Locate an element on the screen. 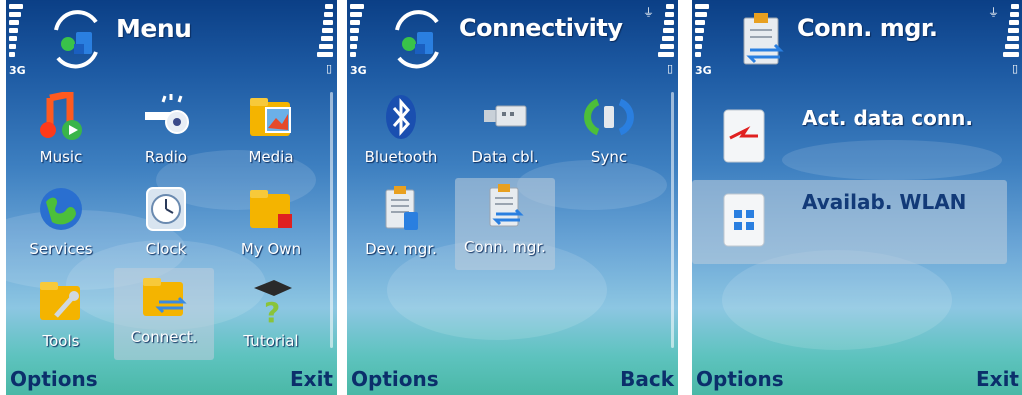 The image size is (1022, 395). tools-folder-icon is located at coordinates (60, 301).